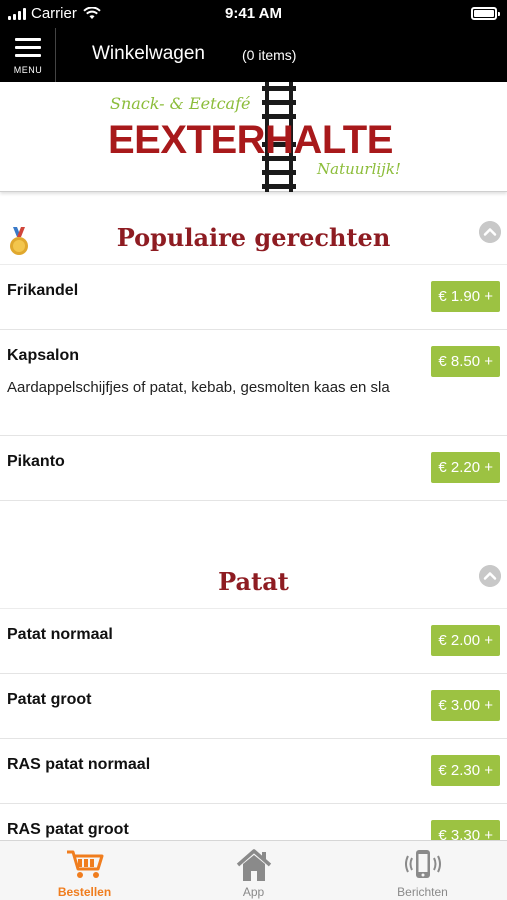  I want to click on add-price-button: € 1.90 +, so click(465, 296).